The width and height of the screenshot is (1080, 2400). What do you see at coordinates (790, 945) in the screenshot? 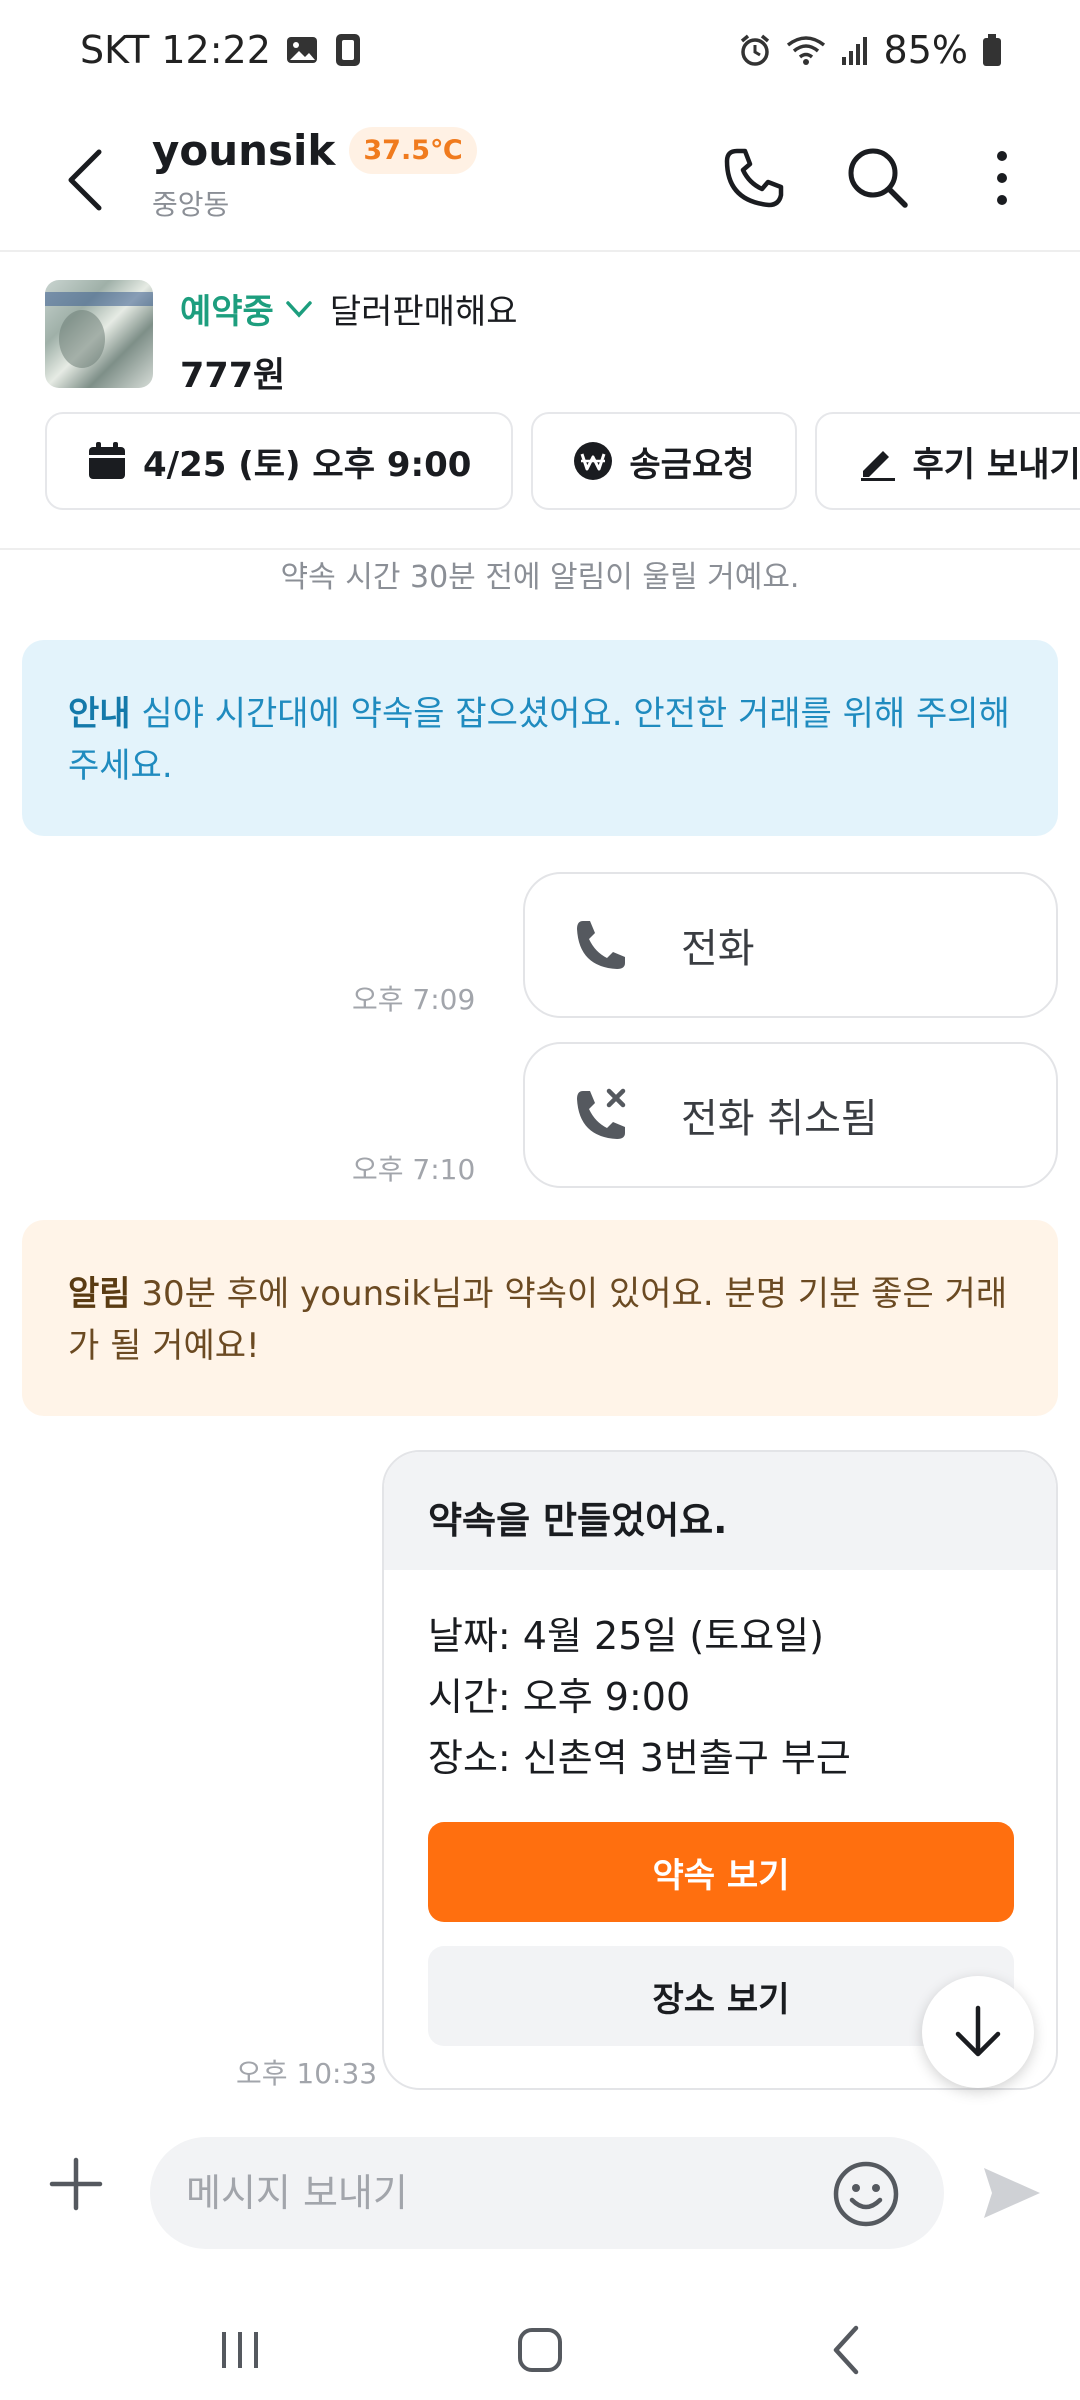
I see `call-message-bubble: 전화` at bounding box center [790, 945].